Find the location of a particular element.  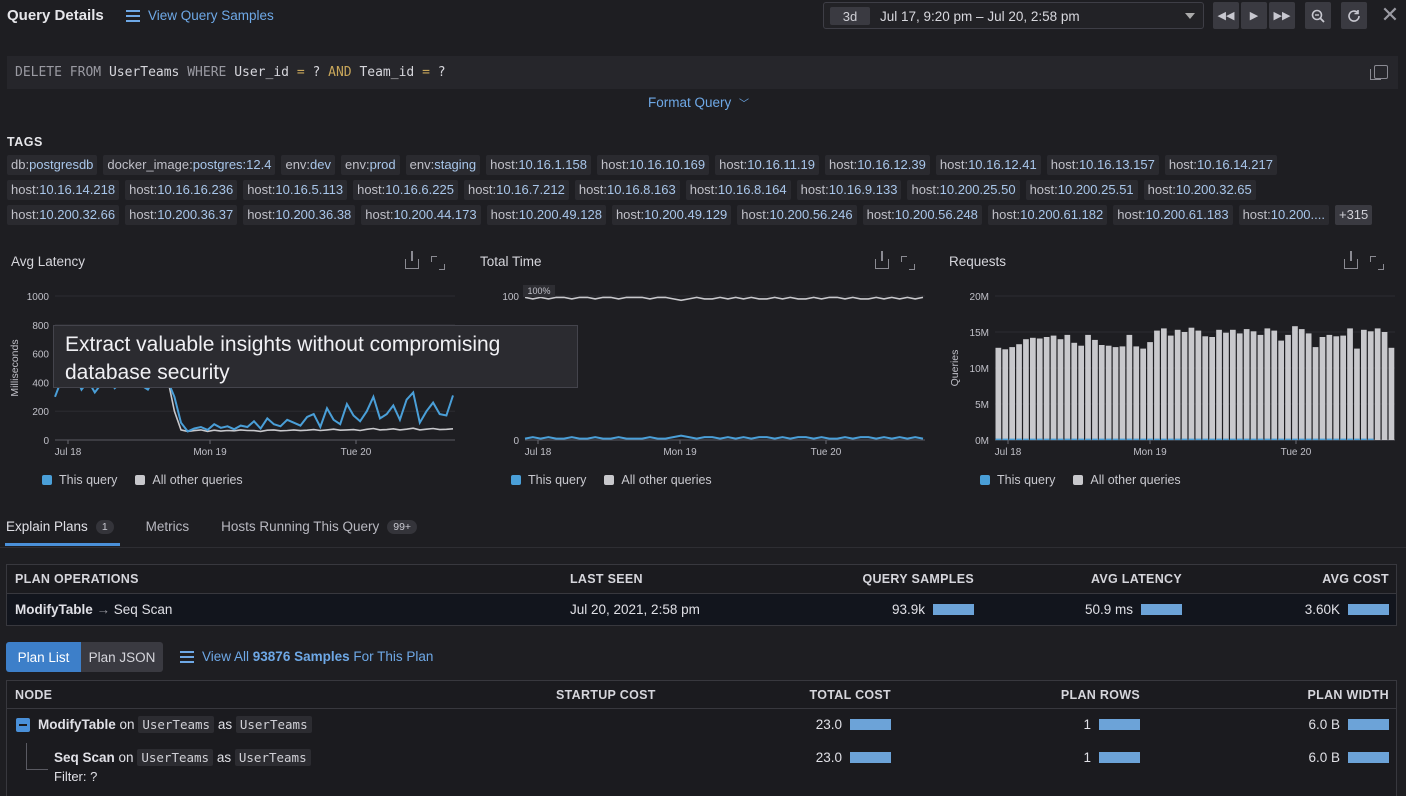

tag-chip: host:10.200.36.38 is located at coordinates (299, 215).